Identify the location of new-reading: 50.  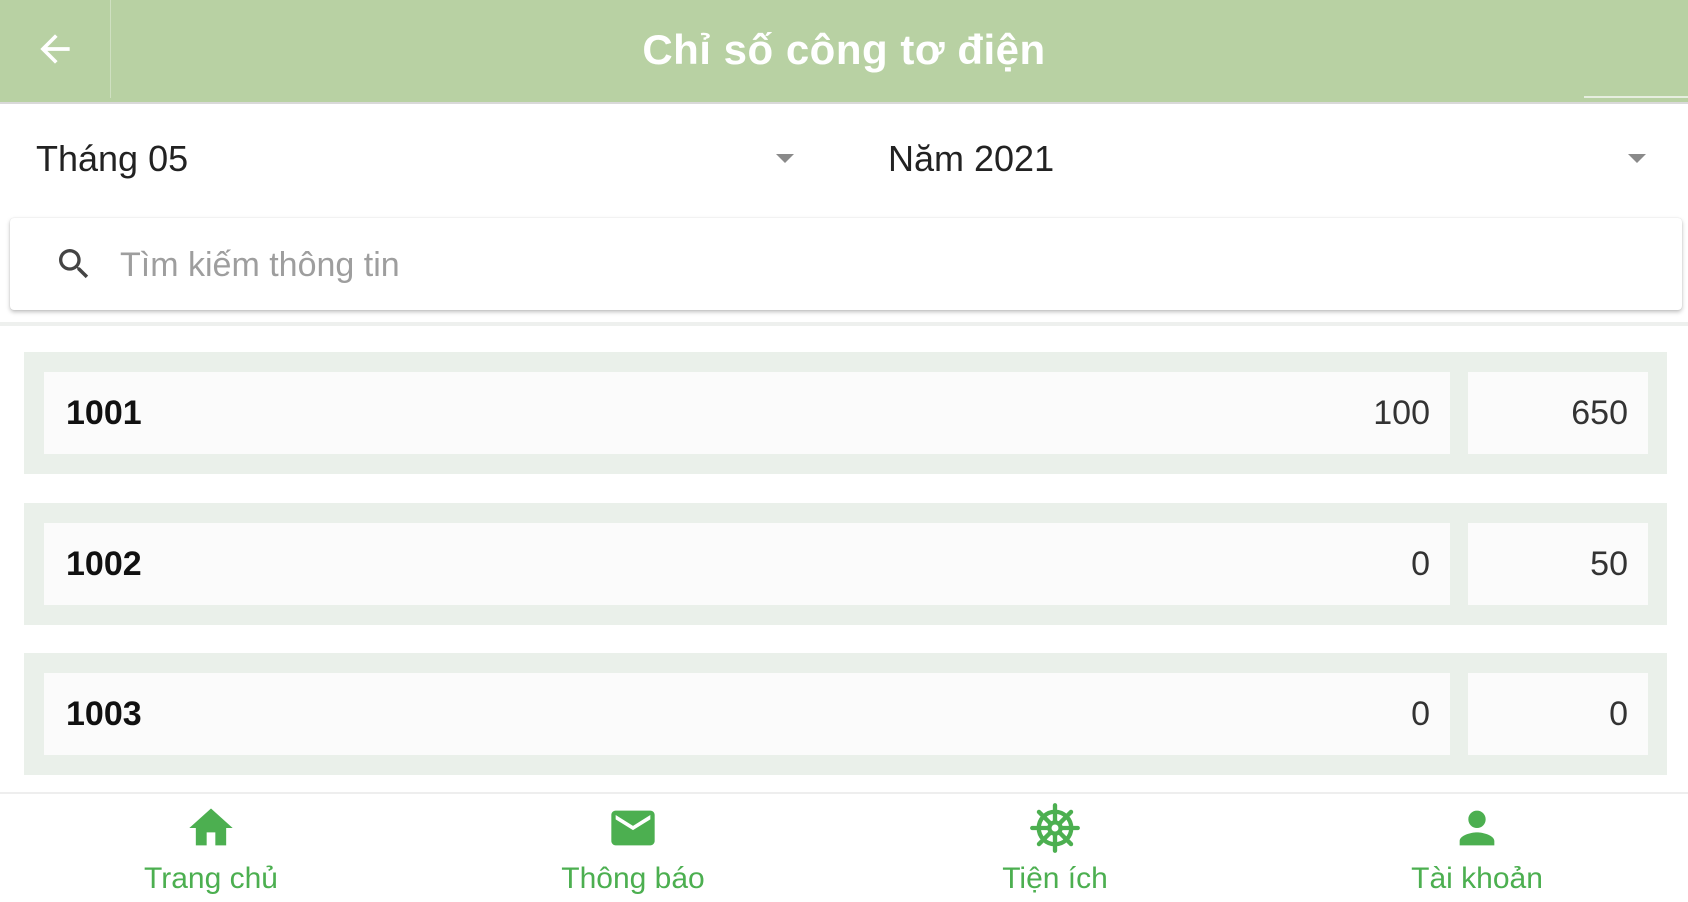
(1558, 564).